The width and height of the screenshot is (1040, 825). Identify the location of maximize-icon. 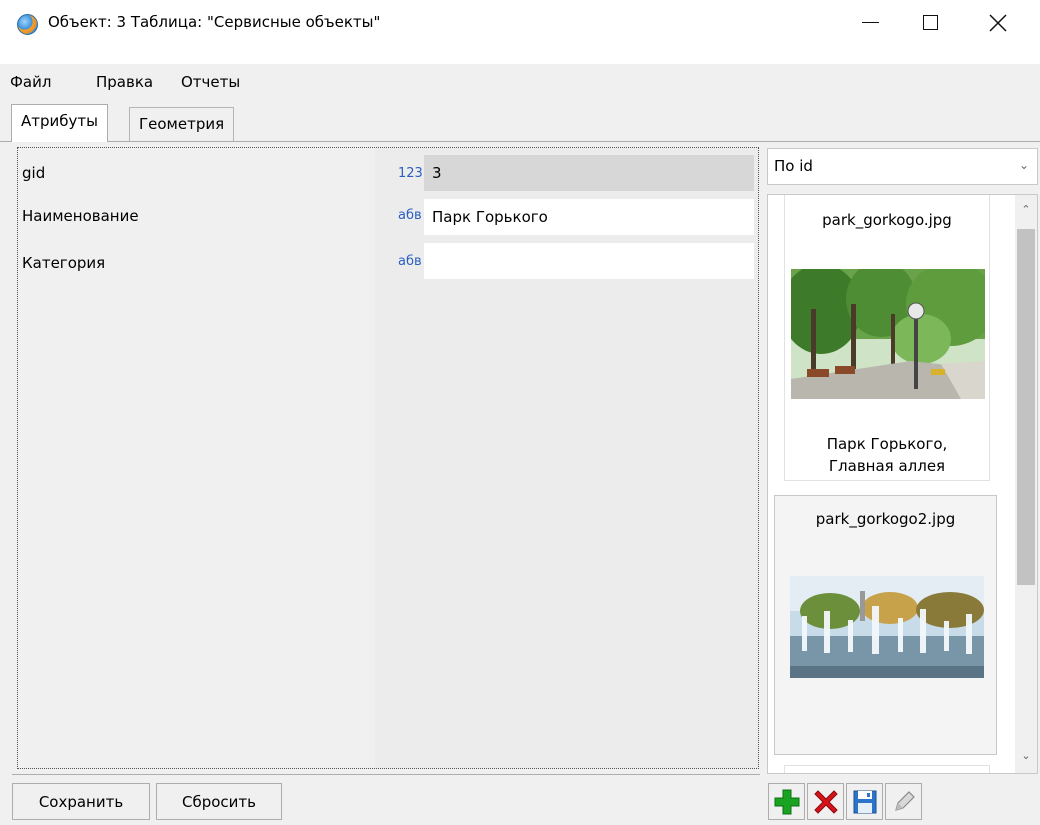
(930, 22).